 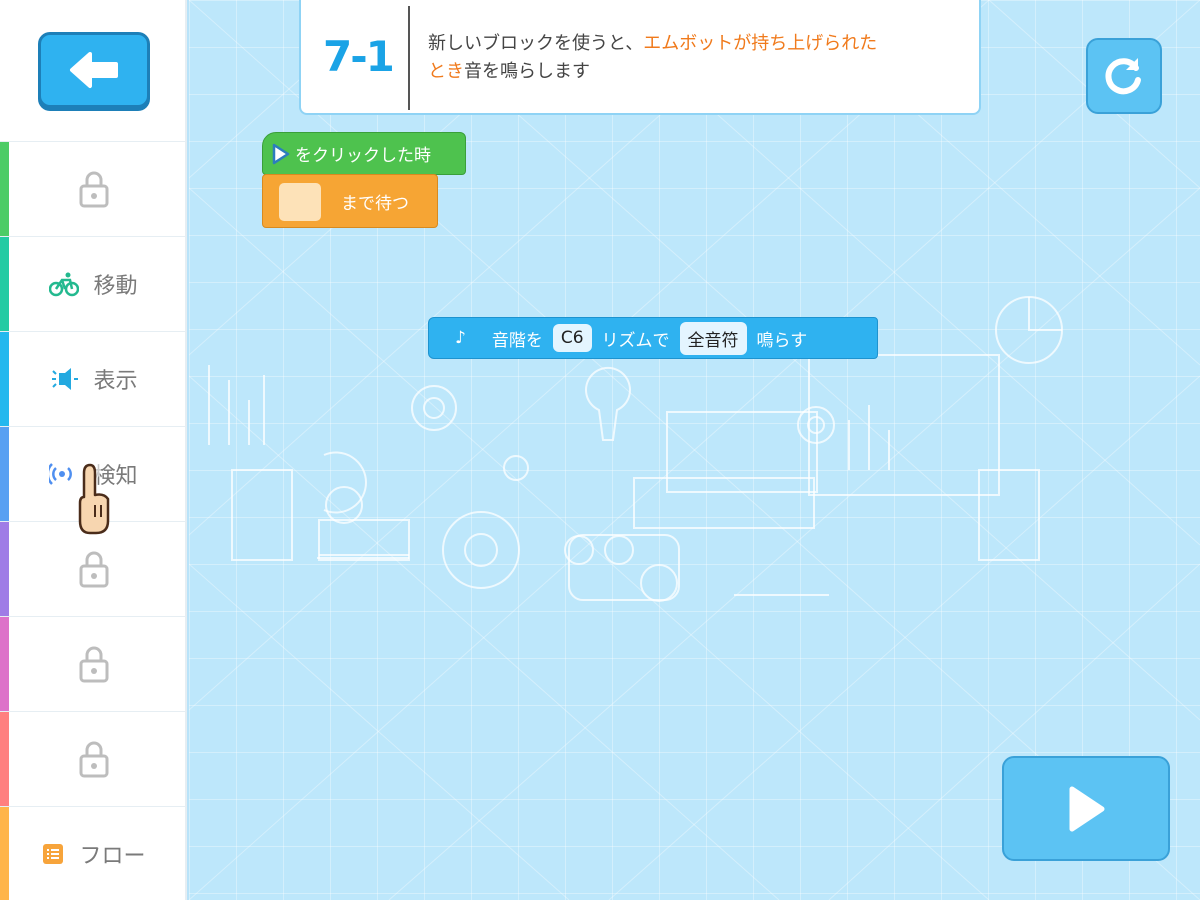 What do you see at coordinates (92, 495) in the screenshot?
I see `pointer-hand-icon` at bounding box center [92, 495].